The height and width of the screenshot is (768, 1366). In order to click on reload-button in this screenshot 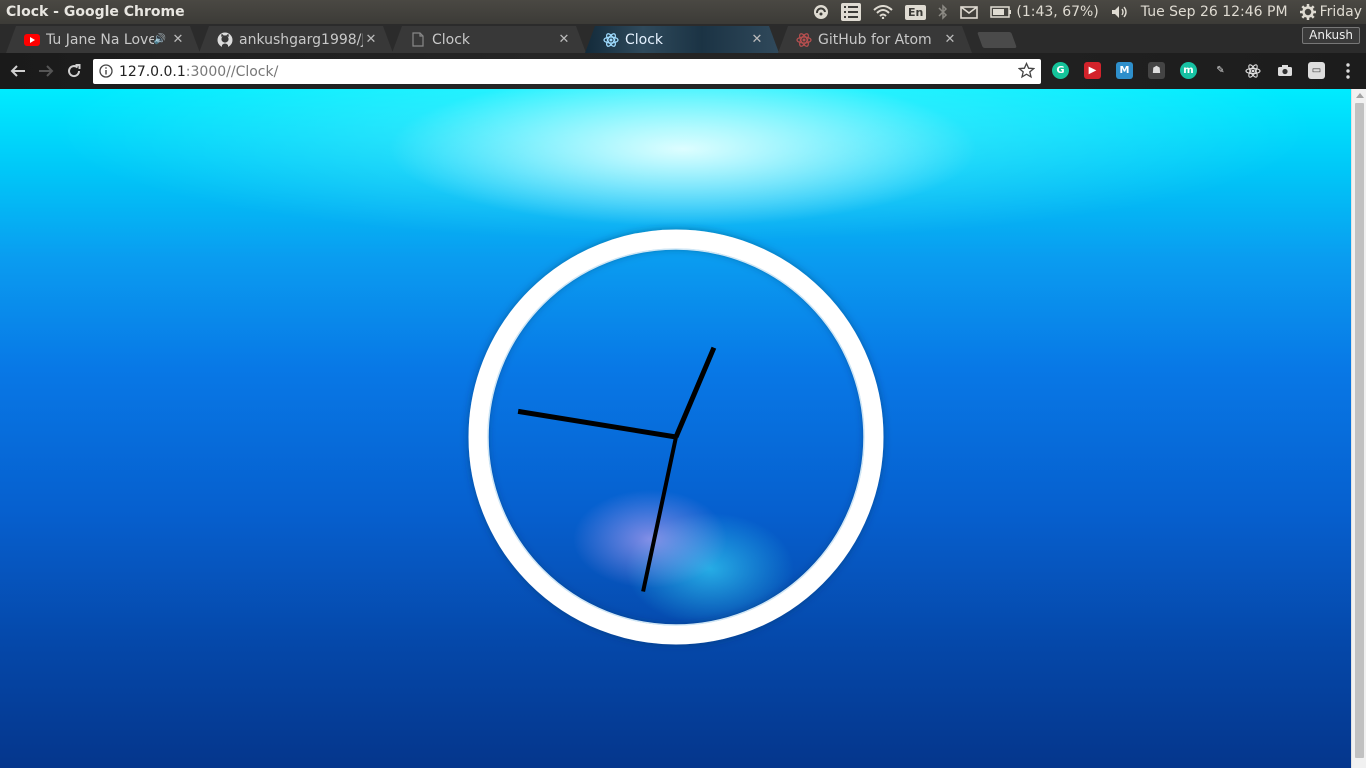, I will do `click(74, 71)`.